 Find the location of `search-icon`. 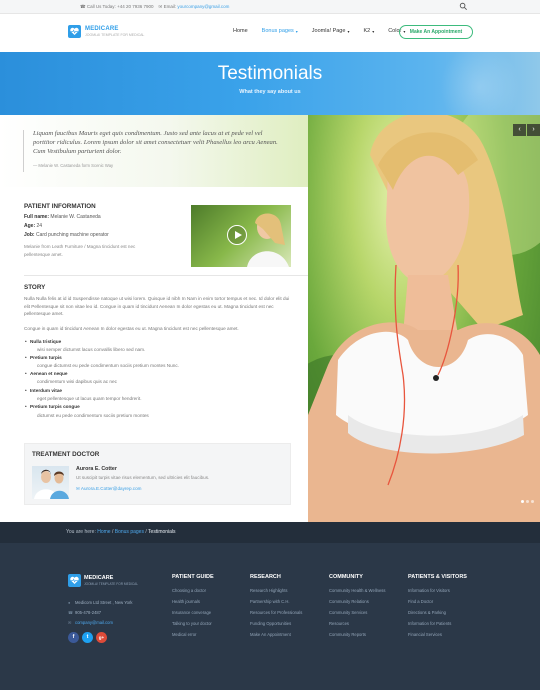

search-icon is located at coordinates (463, 6).